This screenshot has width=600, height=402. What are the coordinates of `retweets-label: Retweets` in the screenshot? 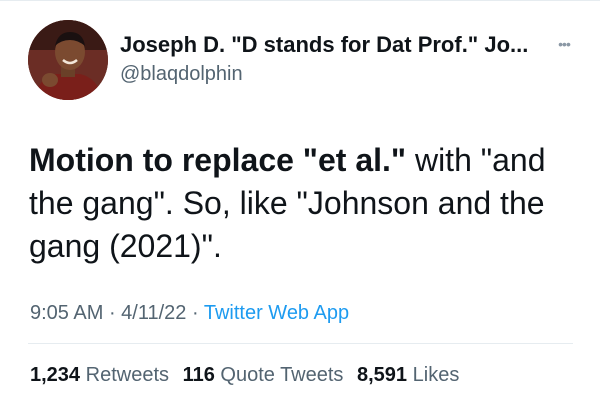 It's located at (127, 375).